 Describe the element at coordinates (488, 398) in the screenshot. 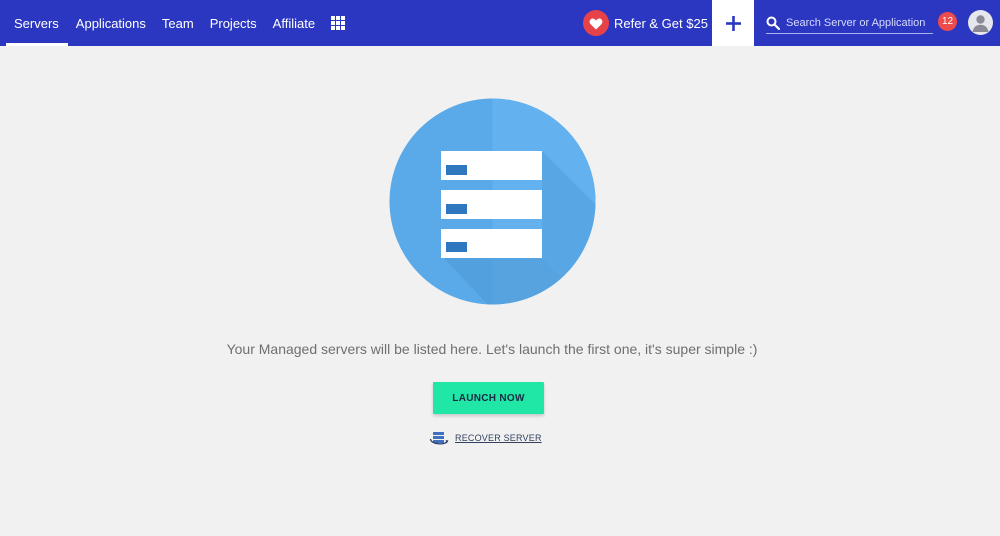

I see `launch-now-button: LAUNCH NOW` at that location.